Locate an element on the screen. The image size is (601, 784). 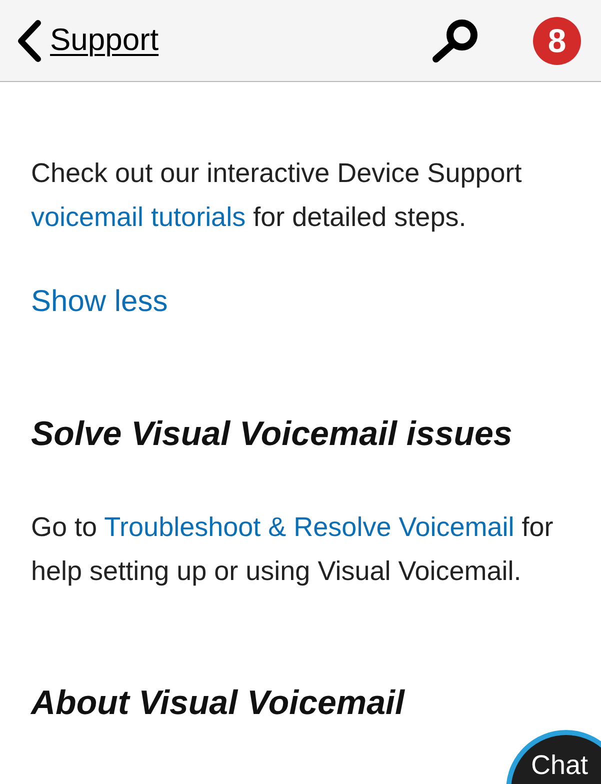
section-heading: About Visual Voicemail is located at coordinates (218, 703).